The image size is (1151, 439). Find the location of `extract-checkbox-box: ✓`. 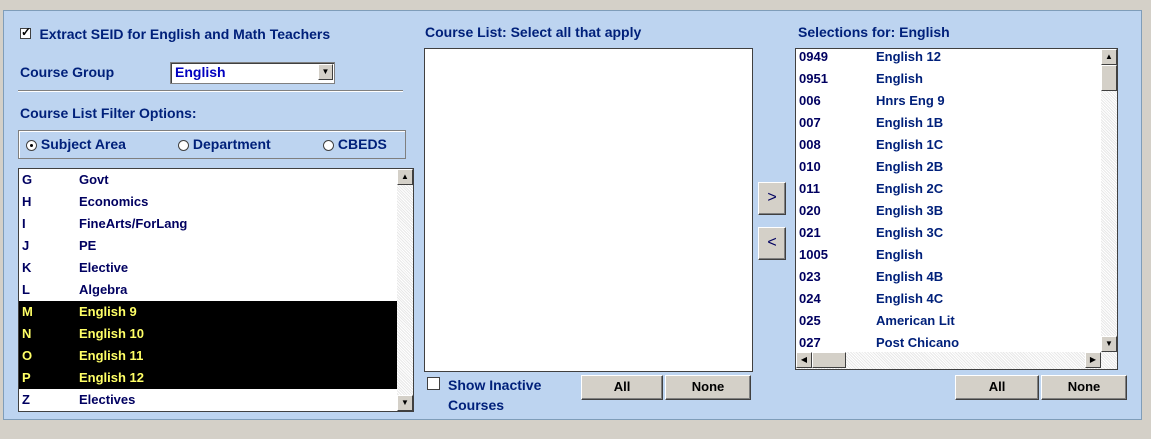

extract-checkbox-box: ✓ is located at coordinates (26, 32).